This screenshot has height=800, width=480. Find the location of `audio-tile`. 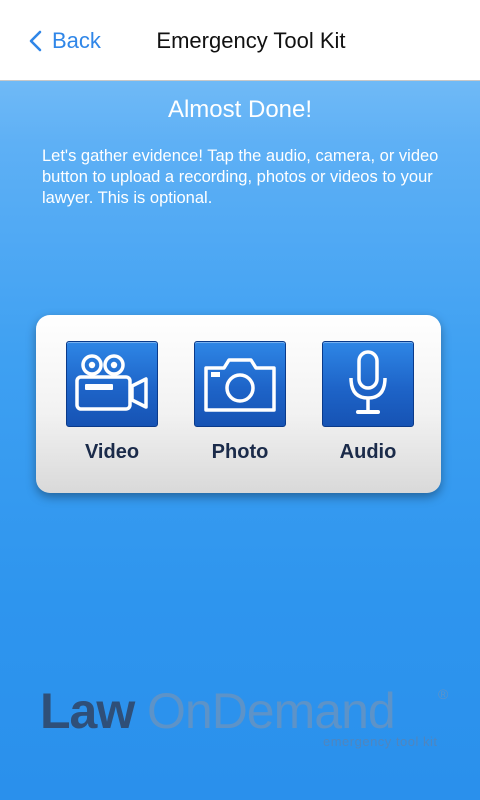

audio-tile is located at coordinates (368, 384).